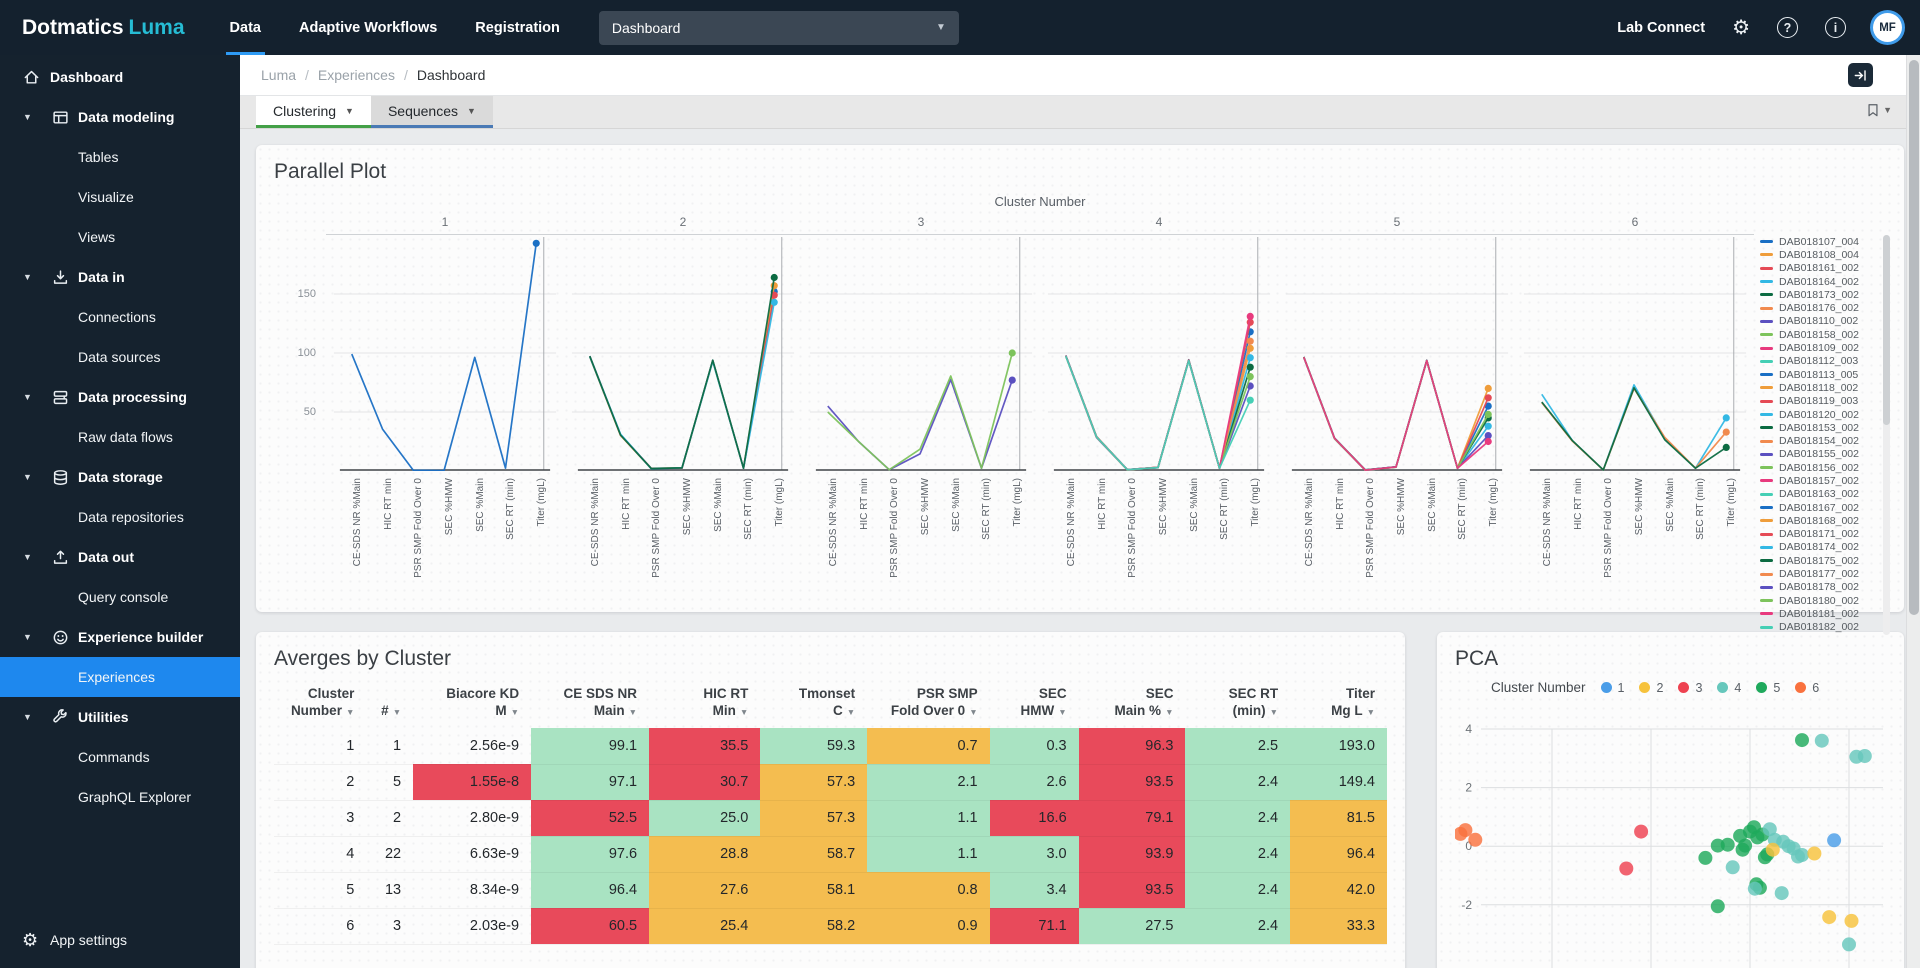  What do you see at coordinates (1787, 27) in the screenshot?
I see `help-icon: ?` at bounding box center [1787, 27].